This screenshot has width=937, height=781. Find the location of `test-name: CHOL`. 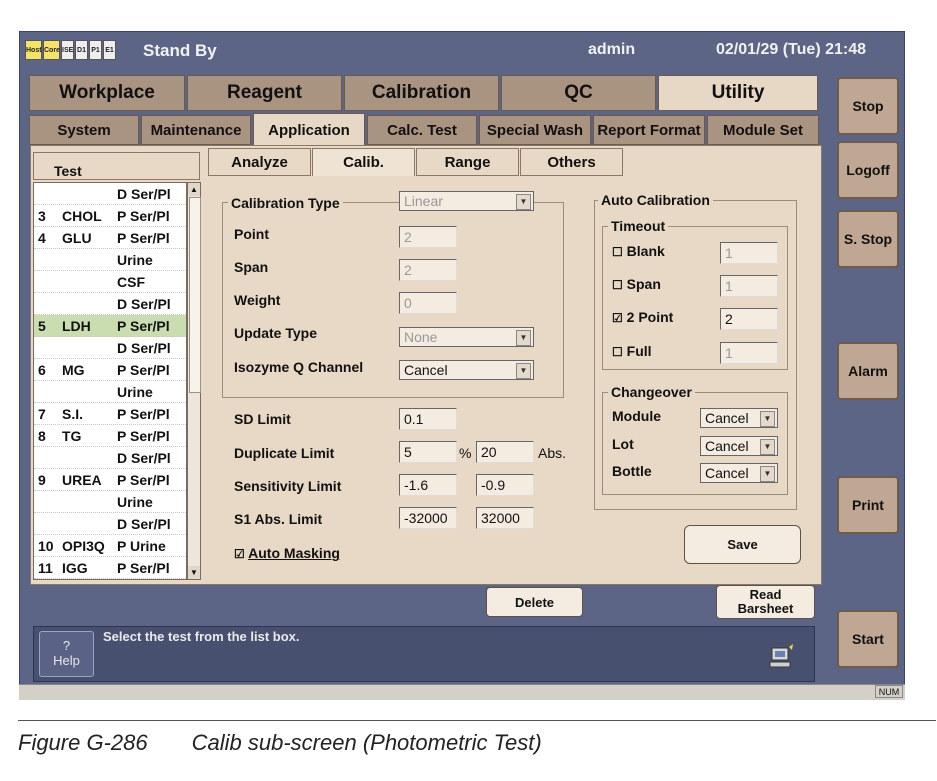

test-name: CHOL is located at coordinates (82, 216).